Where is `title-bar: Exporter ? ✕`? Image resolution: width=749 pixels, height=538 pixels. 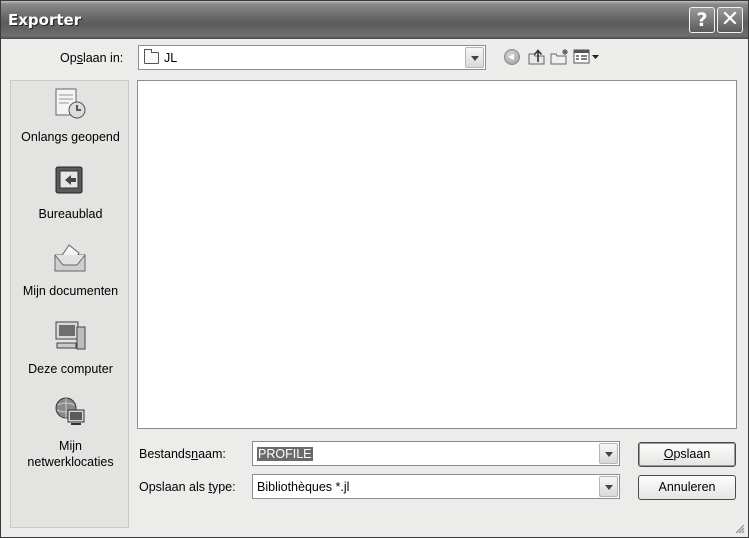 title-bar: Exporter ? ✕ is located at coordinates (374, 20).